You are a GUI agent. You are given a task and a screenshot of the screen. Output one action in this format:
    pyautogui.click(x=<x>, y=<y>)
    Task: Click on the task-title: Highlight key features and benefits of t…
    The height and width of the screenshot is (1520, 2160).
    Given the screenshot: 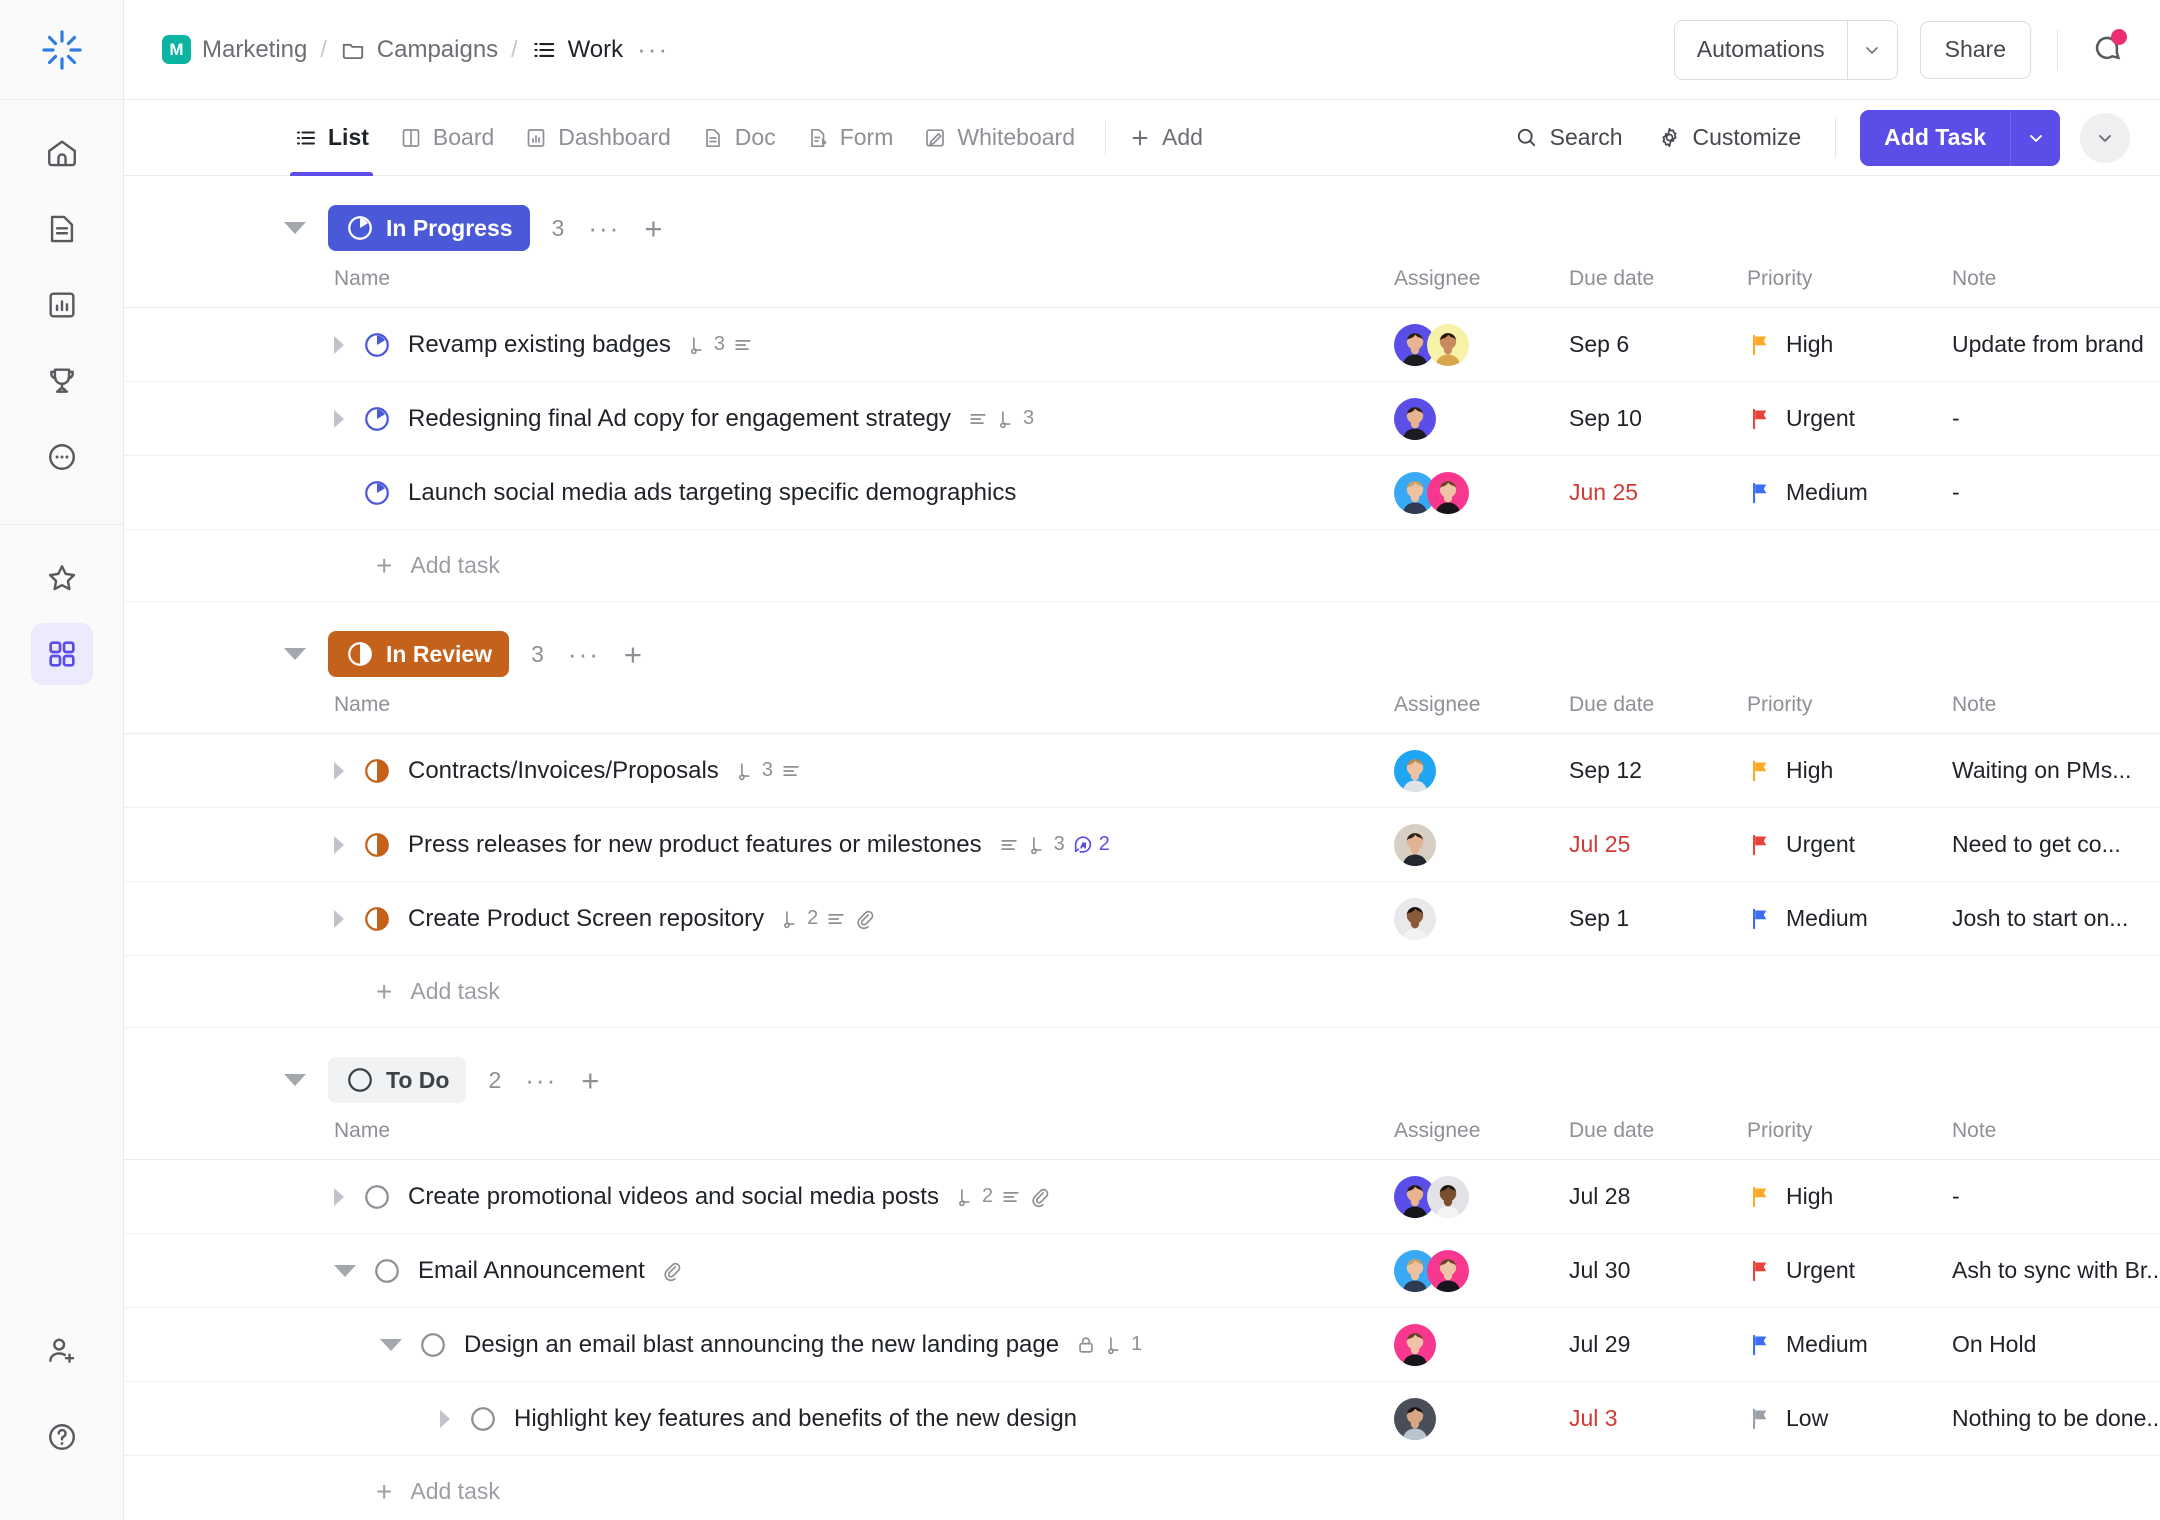 What is the action you would take?
    pyautogui.click(x=795, y=1419)
    